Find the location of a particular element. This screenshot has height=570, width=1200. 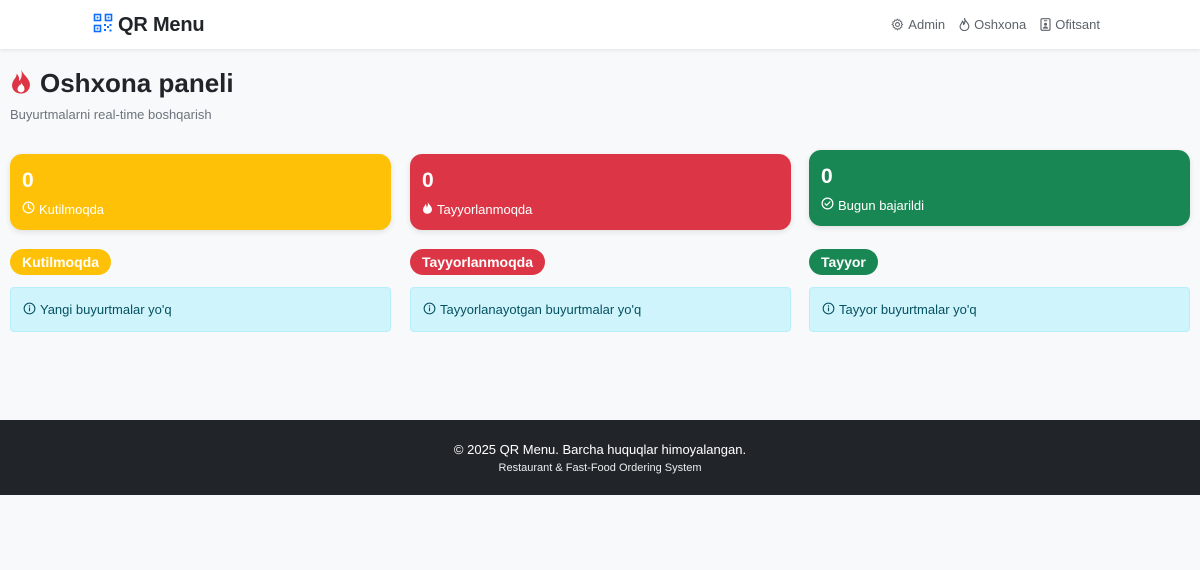

stat-card-done: 0 Bugun bajarildi is located at coordinates (999, 188).